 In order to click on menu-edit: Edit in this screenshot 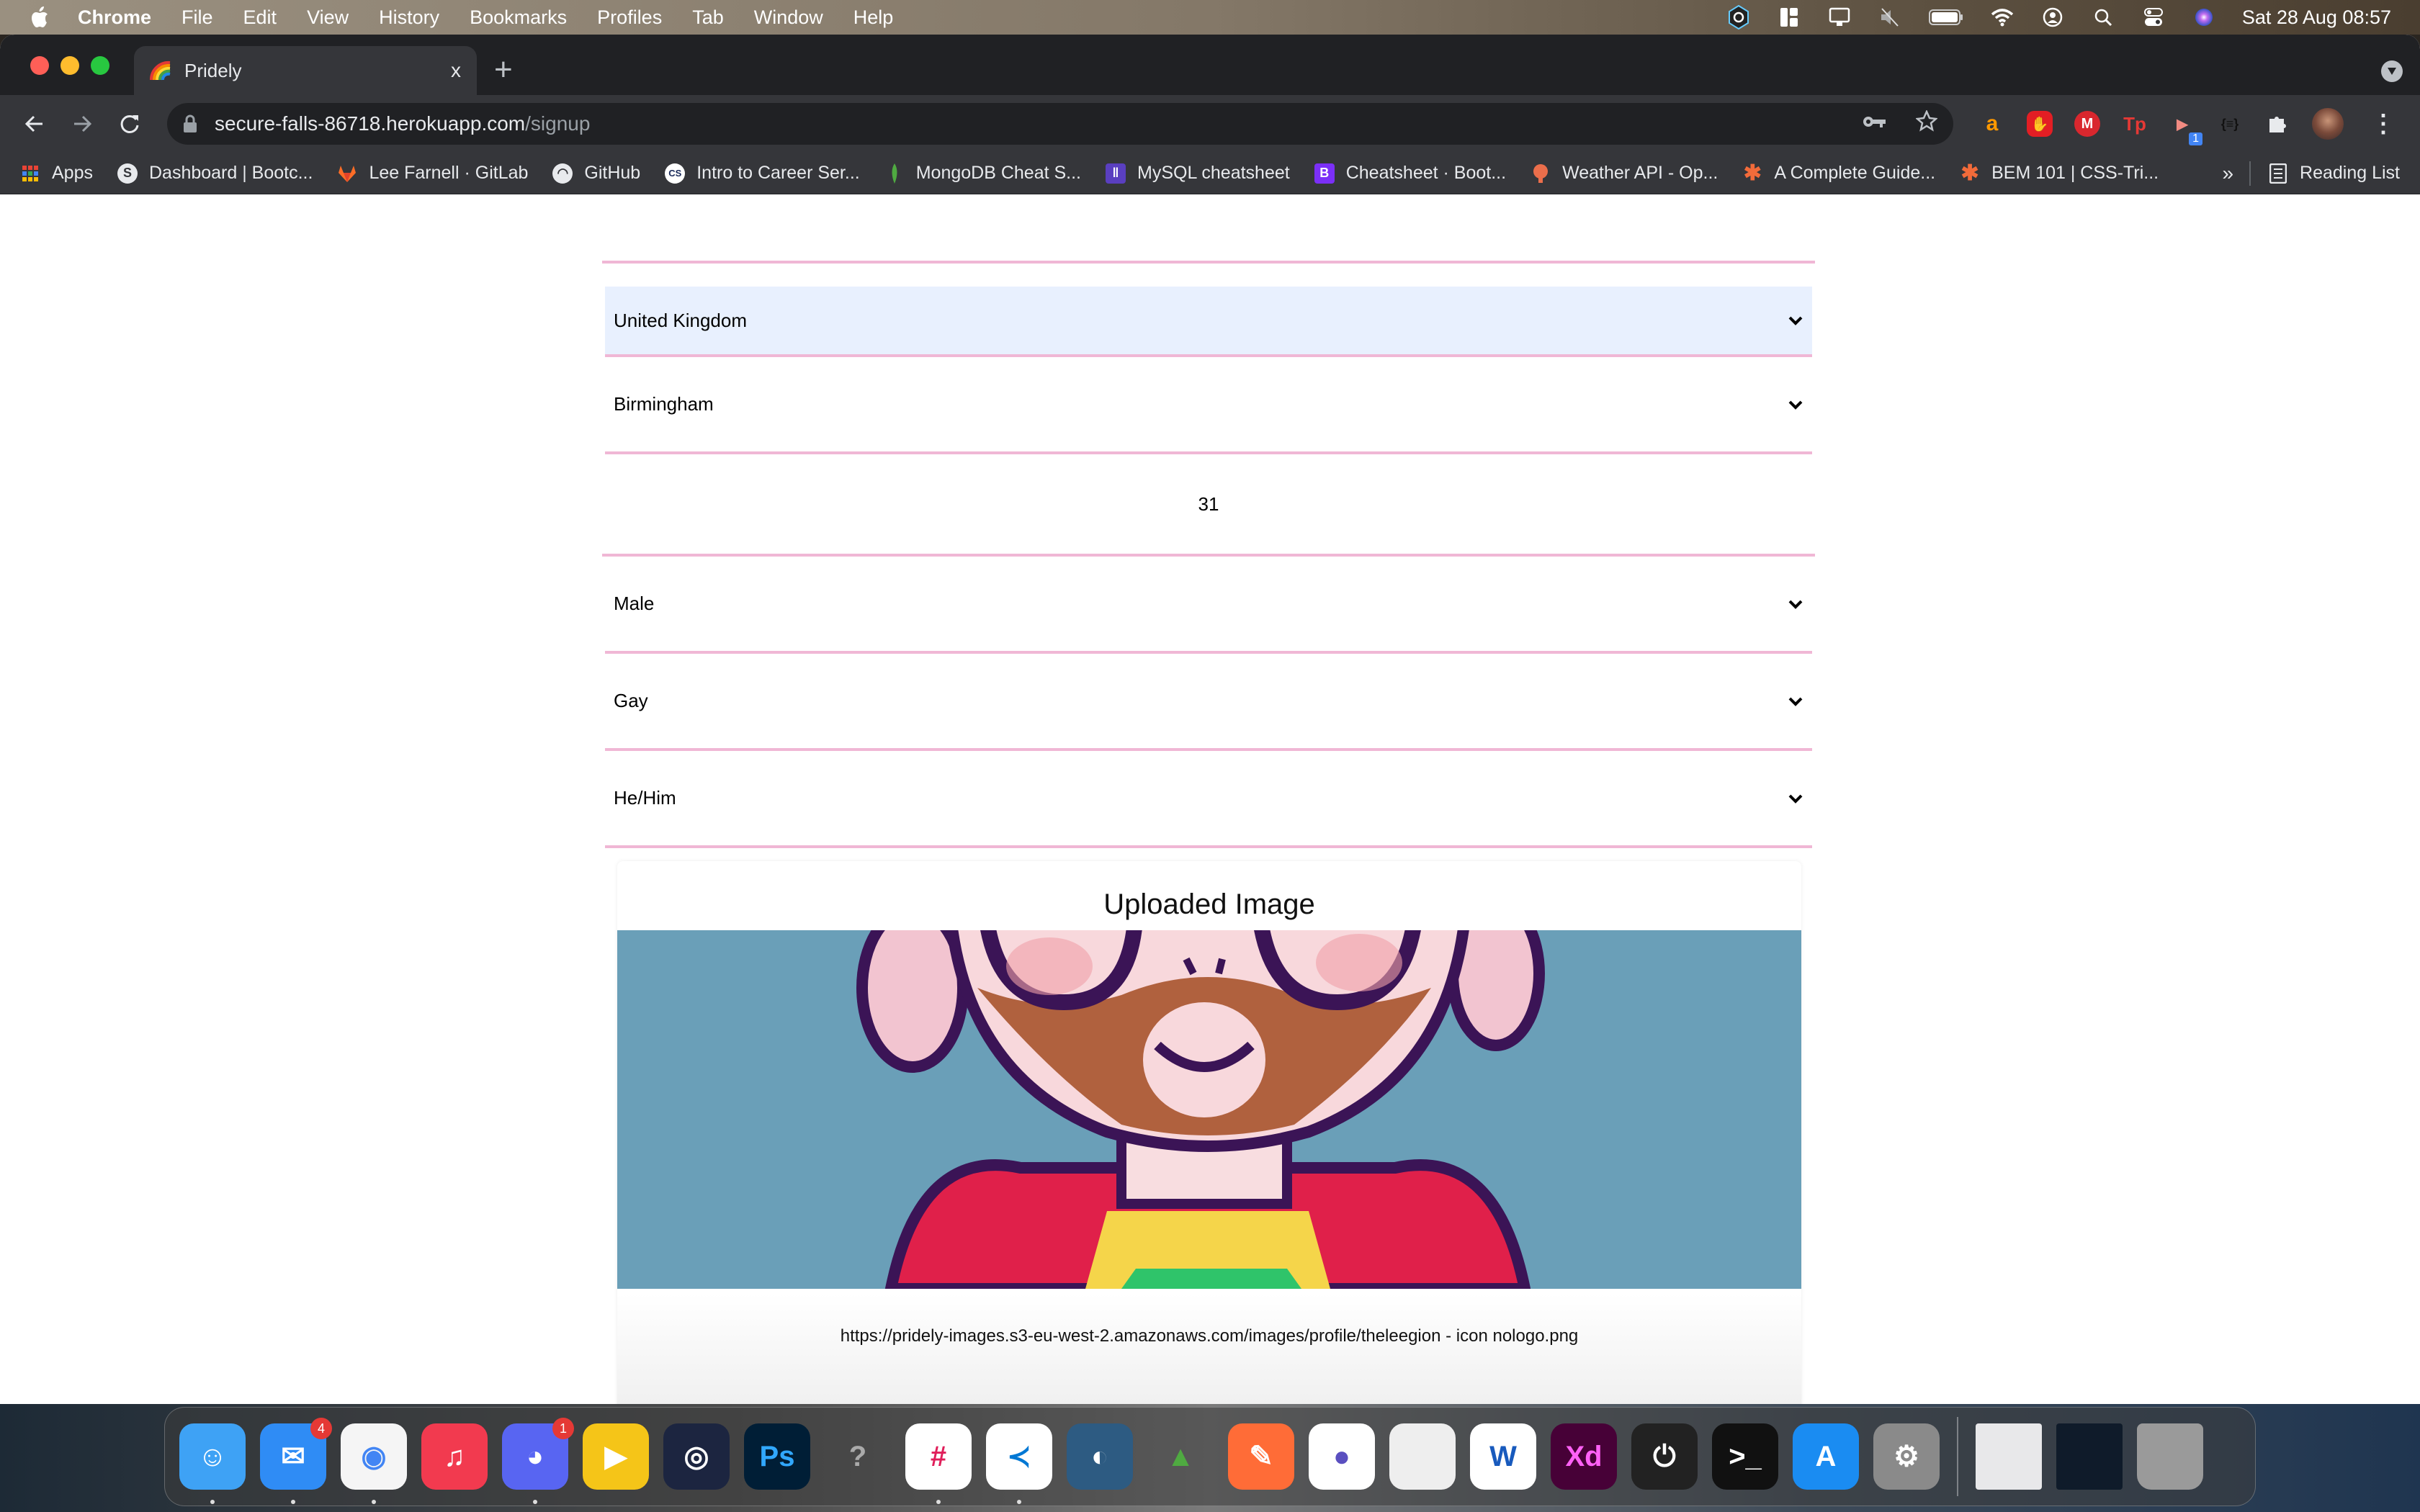, I will do `click(260, 17)`.